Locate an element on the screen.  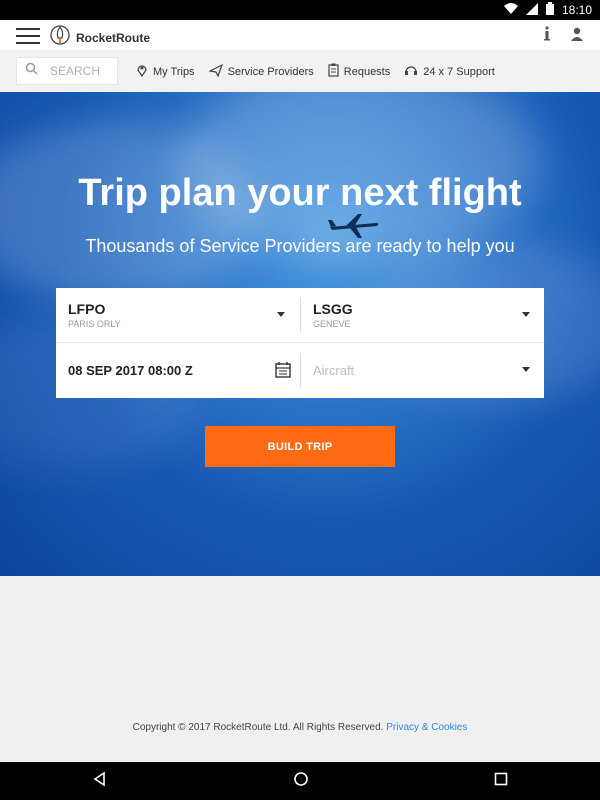
calendar-icon is located at coordinates (283, 372).